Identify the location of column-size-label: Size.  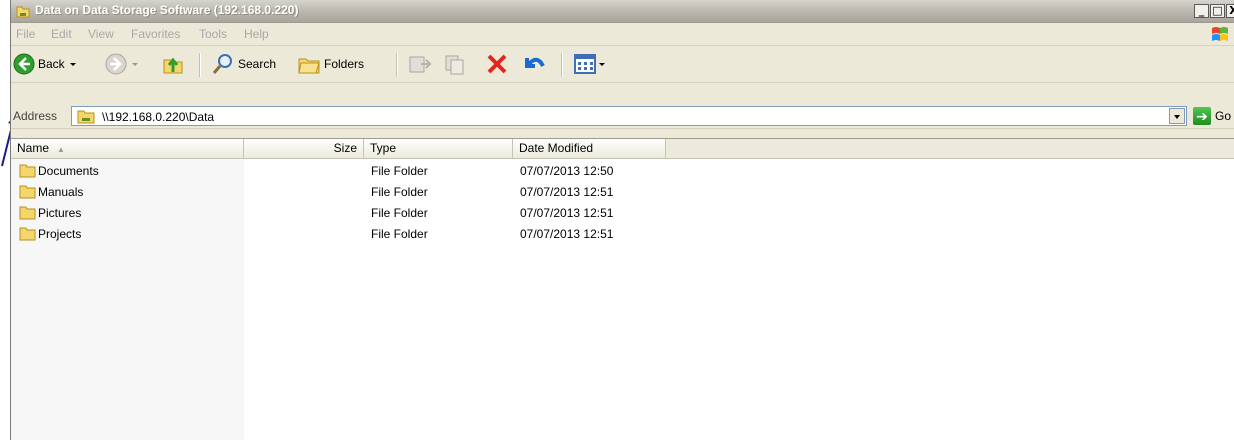
(345, 148).